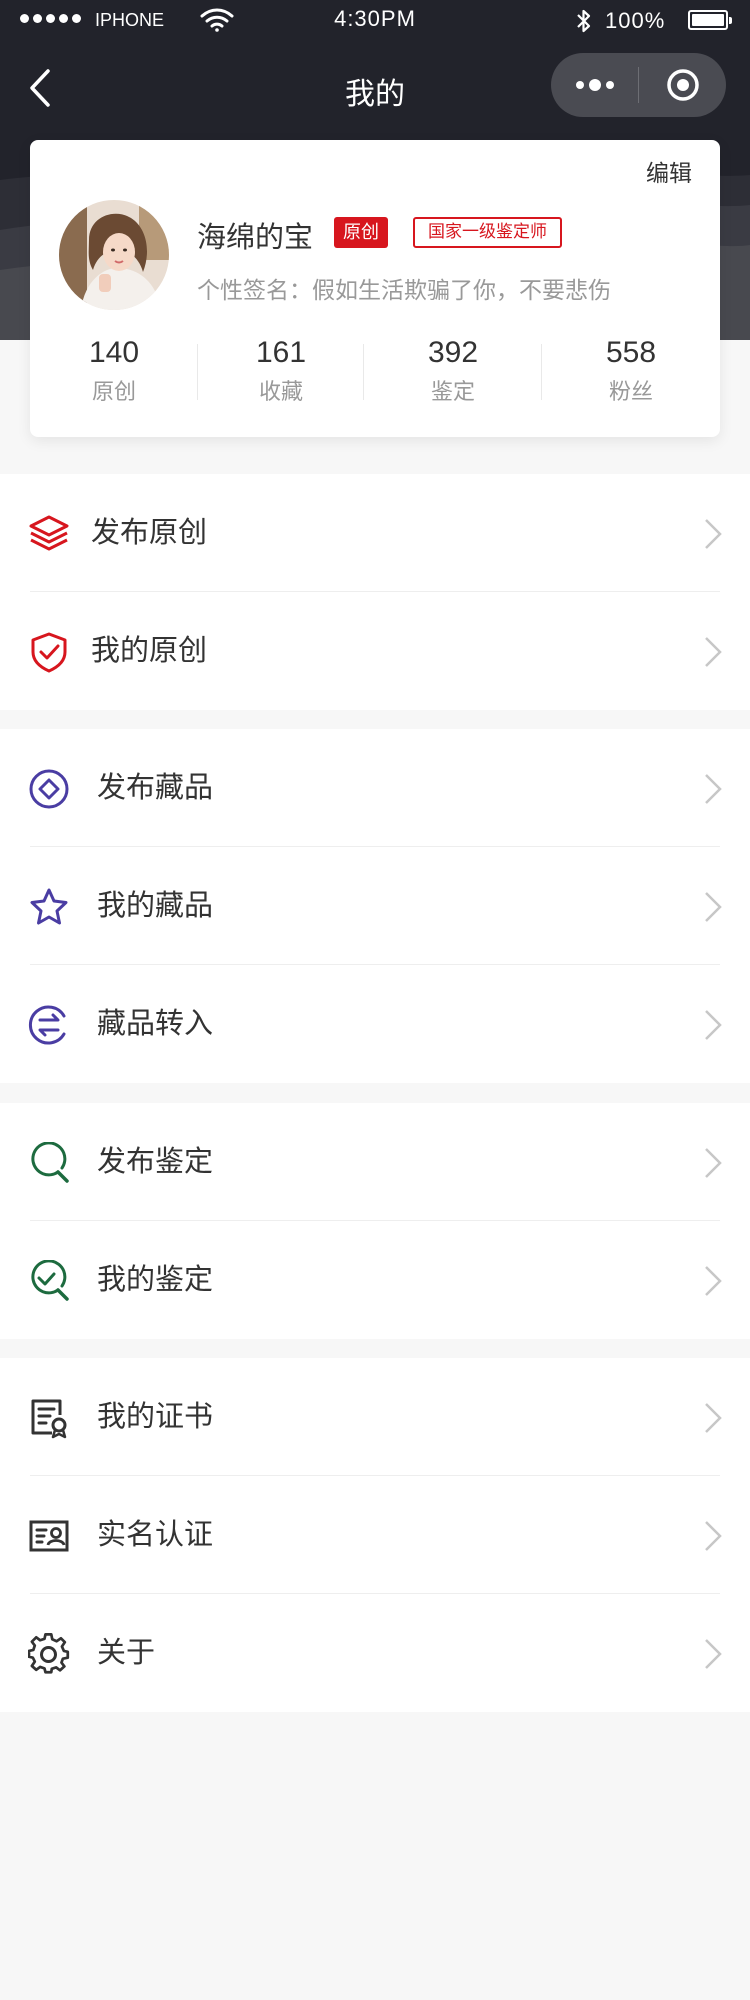 The height and width of the screenshot is (2000, 750). What do you see at coordinates (584, 21) in the screenshot?
I see `bluetooth-icon` at bounding box center [584, 21].